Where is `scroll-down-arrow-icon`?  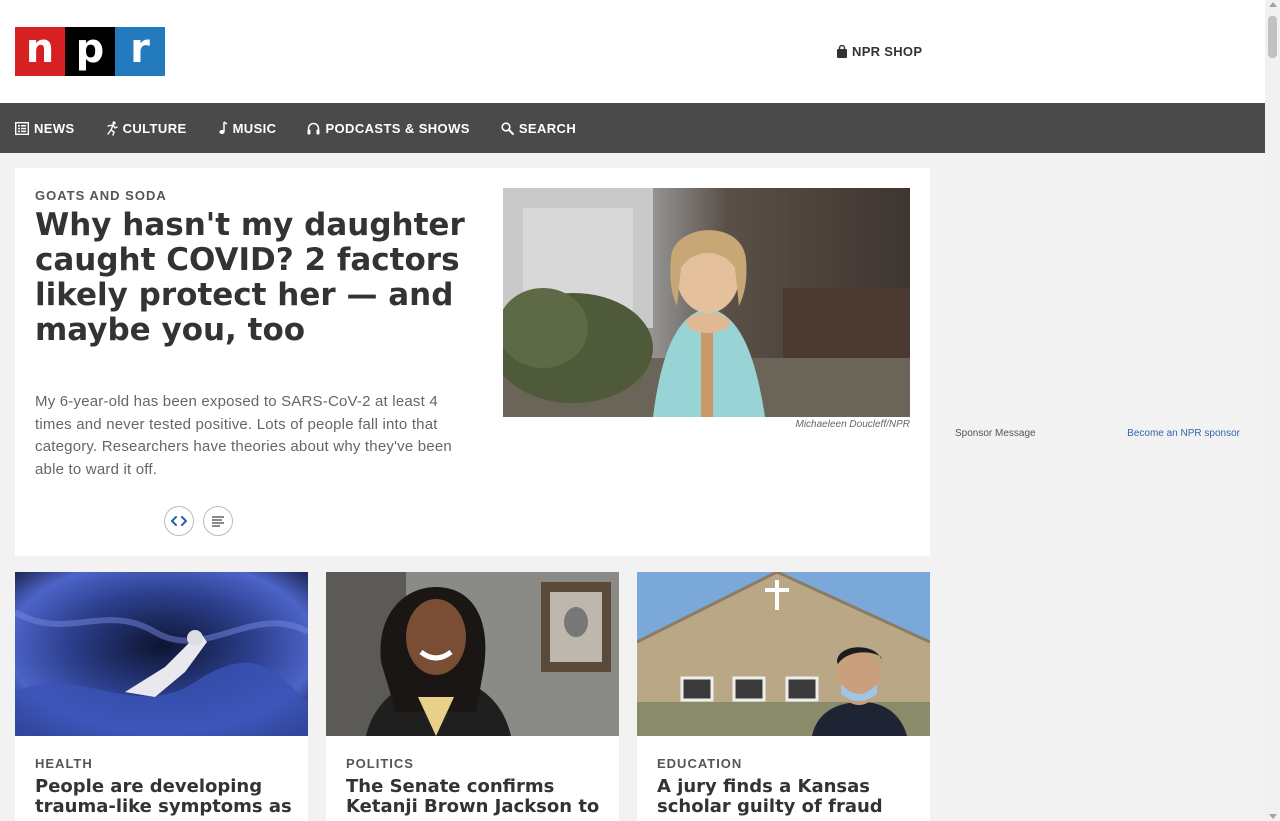
scroll-down-arrow-icon is located at coordinates (1273, 816).